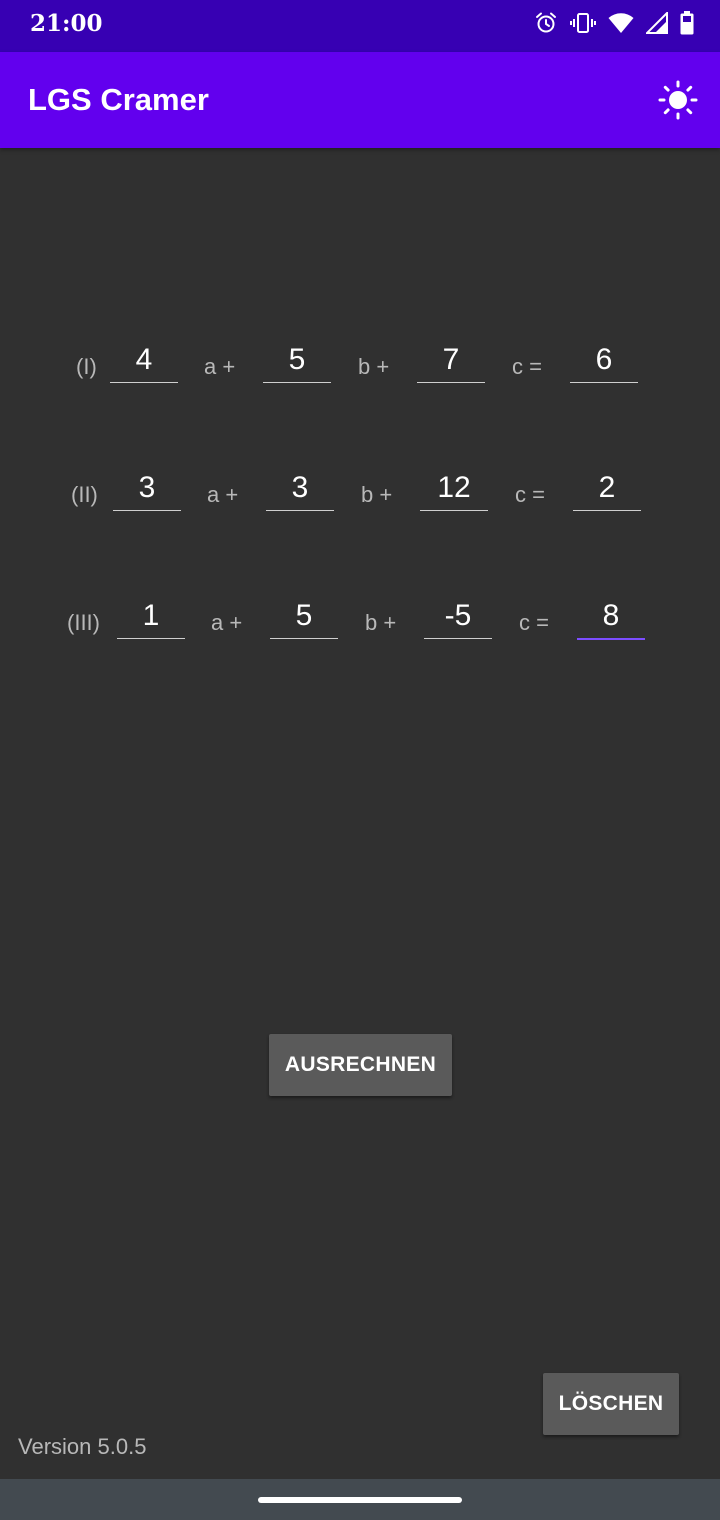  What do you see at coordinates (82, 1446) in the screenshot?
I see `version-label: Version 5.0.5` at bounding box center [82, 1446].